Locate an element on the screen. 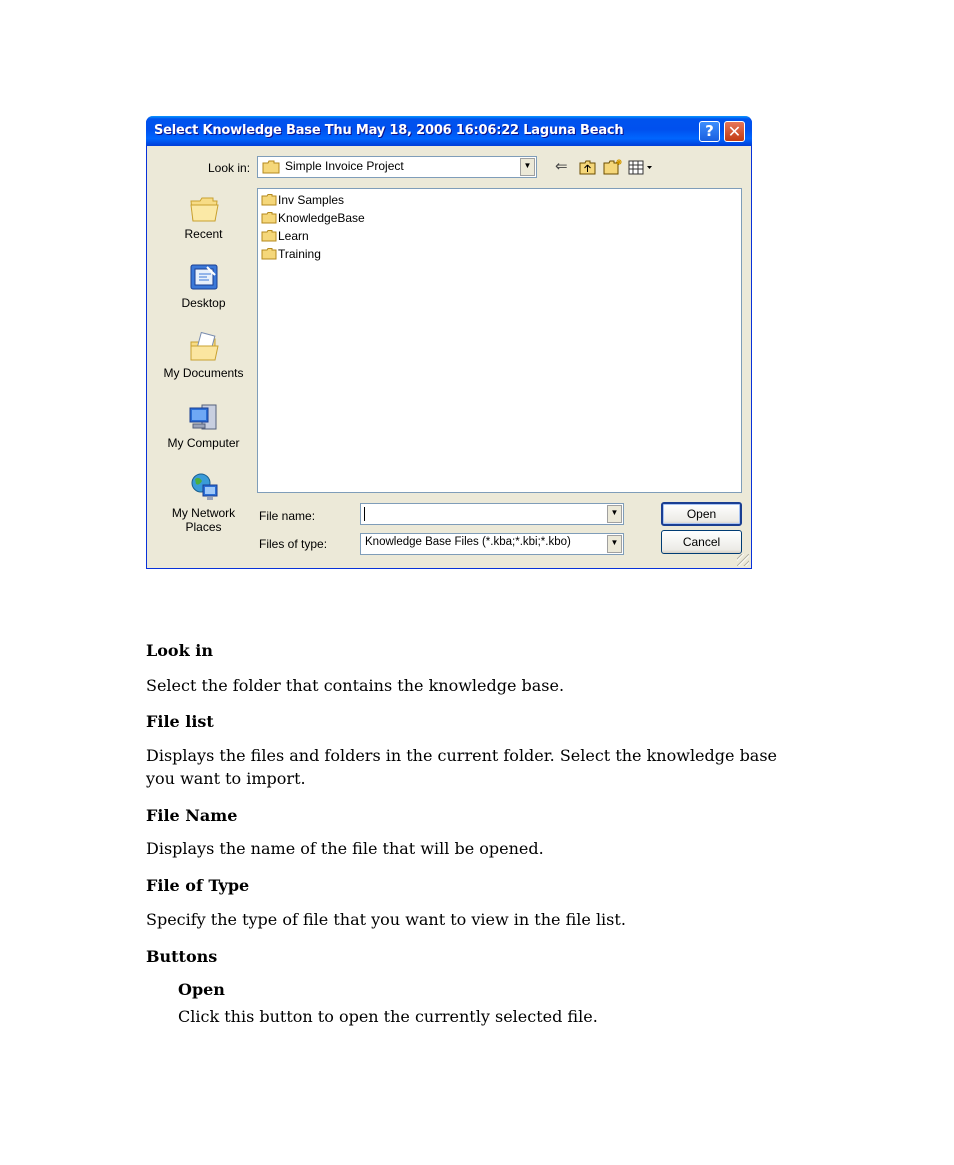  my-documents-icon is located at coordinates (204, 346).